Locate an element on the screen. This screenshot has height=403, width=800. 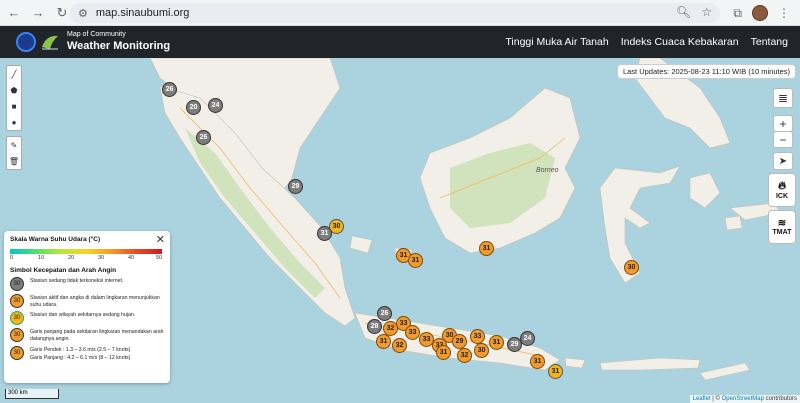
draw-polygon-icon: ⬟ is located at coordinates (14, 90).